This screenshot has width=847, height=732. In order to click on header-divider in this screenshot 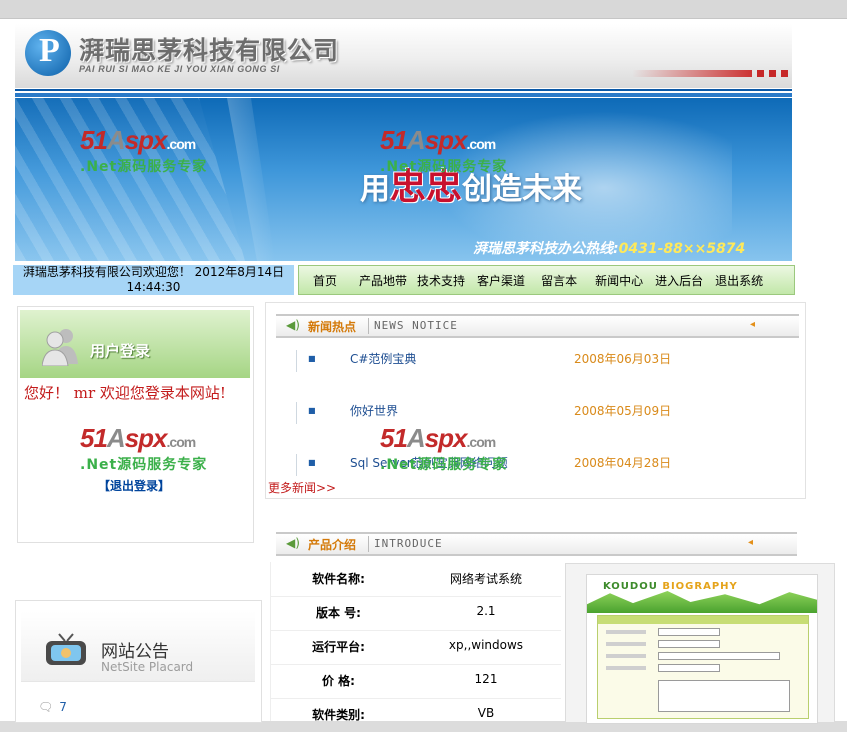, I will do `click(403, 90)`.